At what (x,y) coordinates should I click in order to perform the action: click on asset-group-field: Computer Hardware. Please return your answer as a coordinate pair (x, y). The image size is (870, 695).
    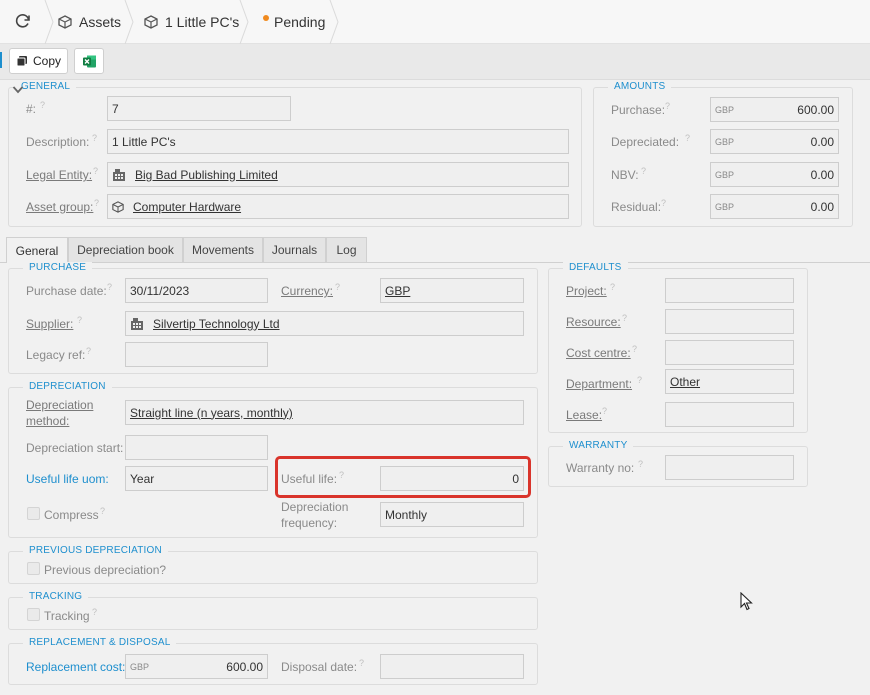
    Looking at the image, I should click on (338, 206).